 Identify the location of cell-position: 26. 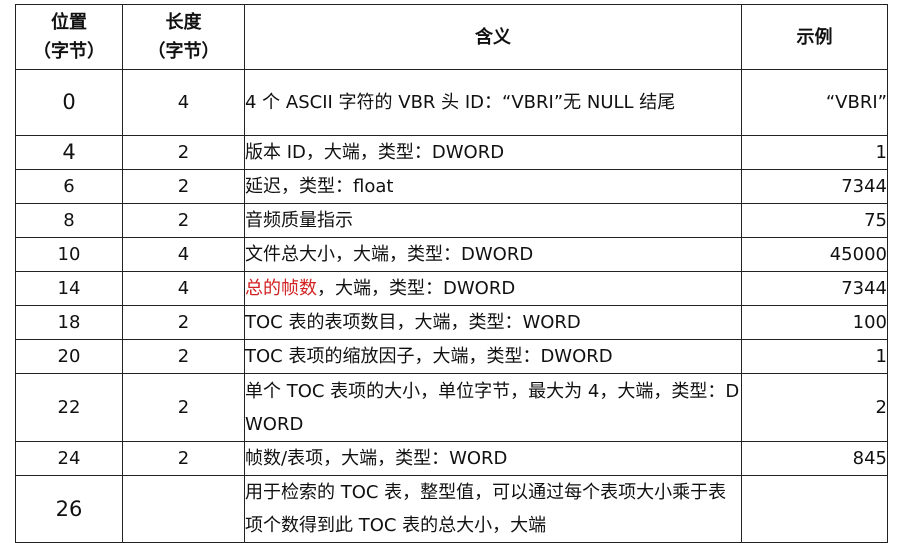
(69, 509).